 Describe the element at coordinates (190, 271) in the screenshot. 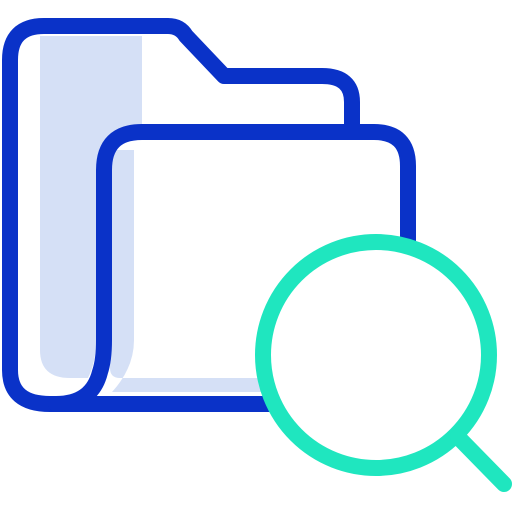

I see `folder-front-shade` at that location.